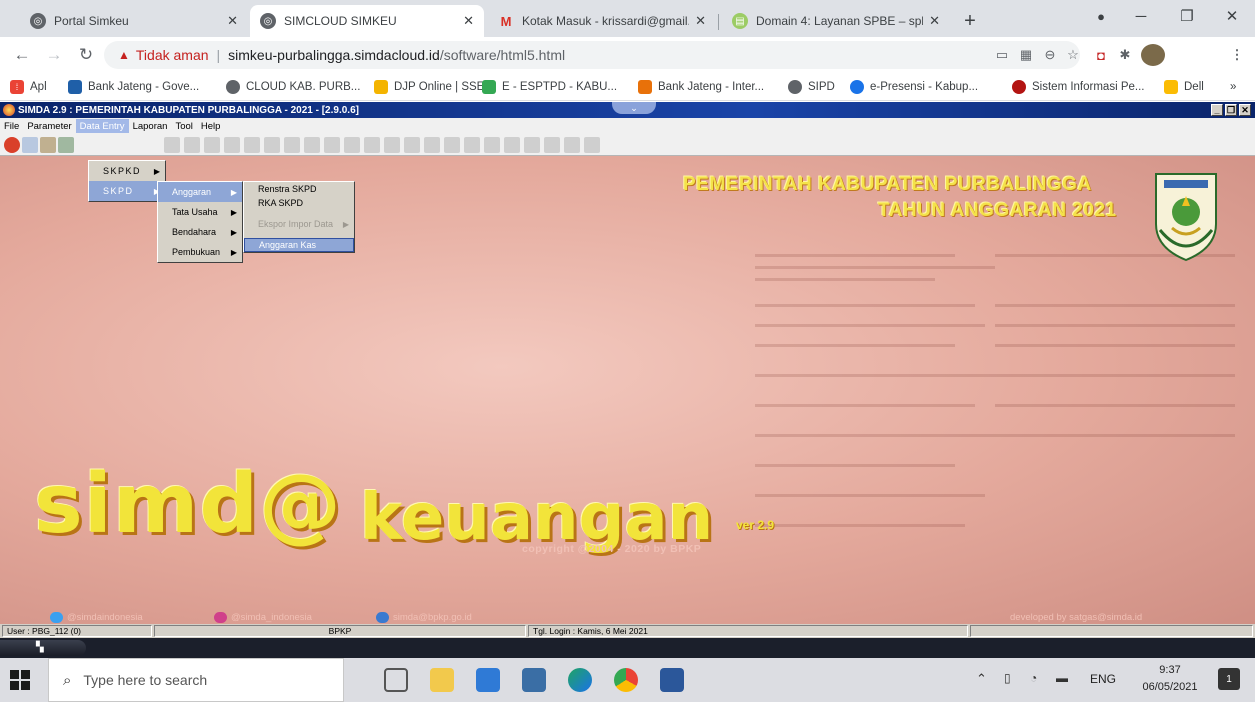 This screenshot has height=702, width=1255. What do you see at coordinates (200, 192) in the screenshot?
I see `menu-item-anggaran: Anggaran ▶` at bounding box center [200, 192].